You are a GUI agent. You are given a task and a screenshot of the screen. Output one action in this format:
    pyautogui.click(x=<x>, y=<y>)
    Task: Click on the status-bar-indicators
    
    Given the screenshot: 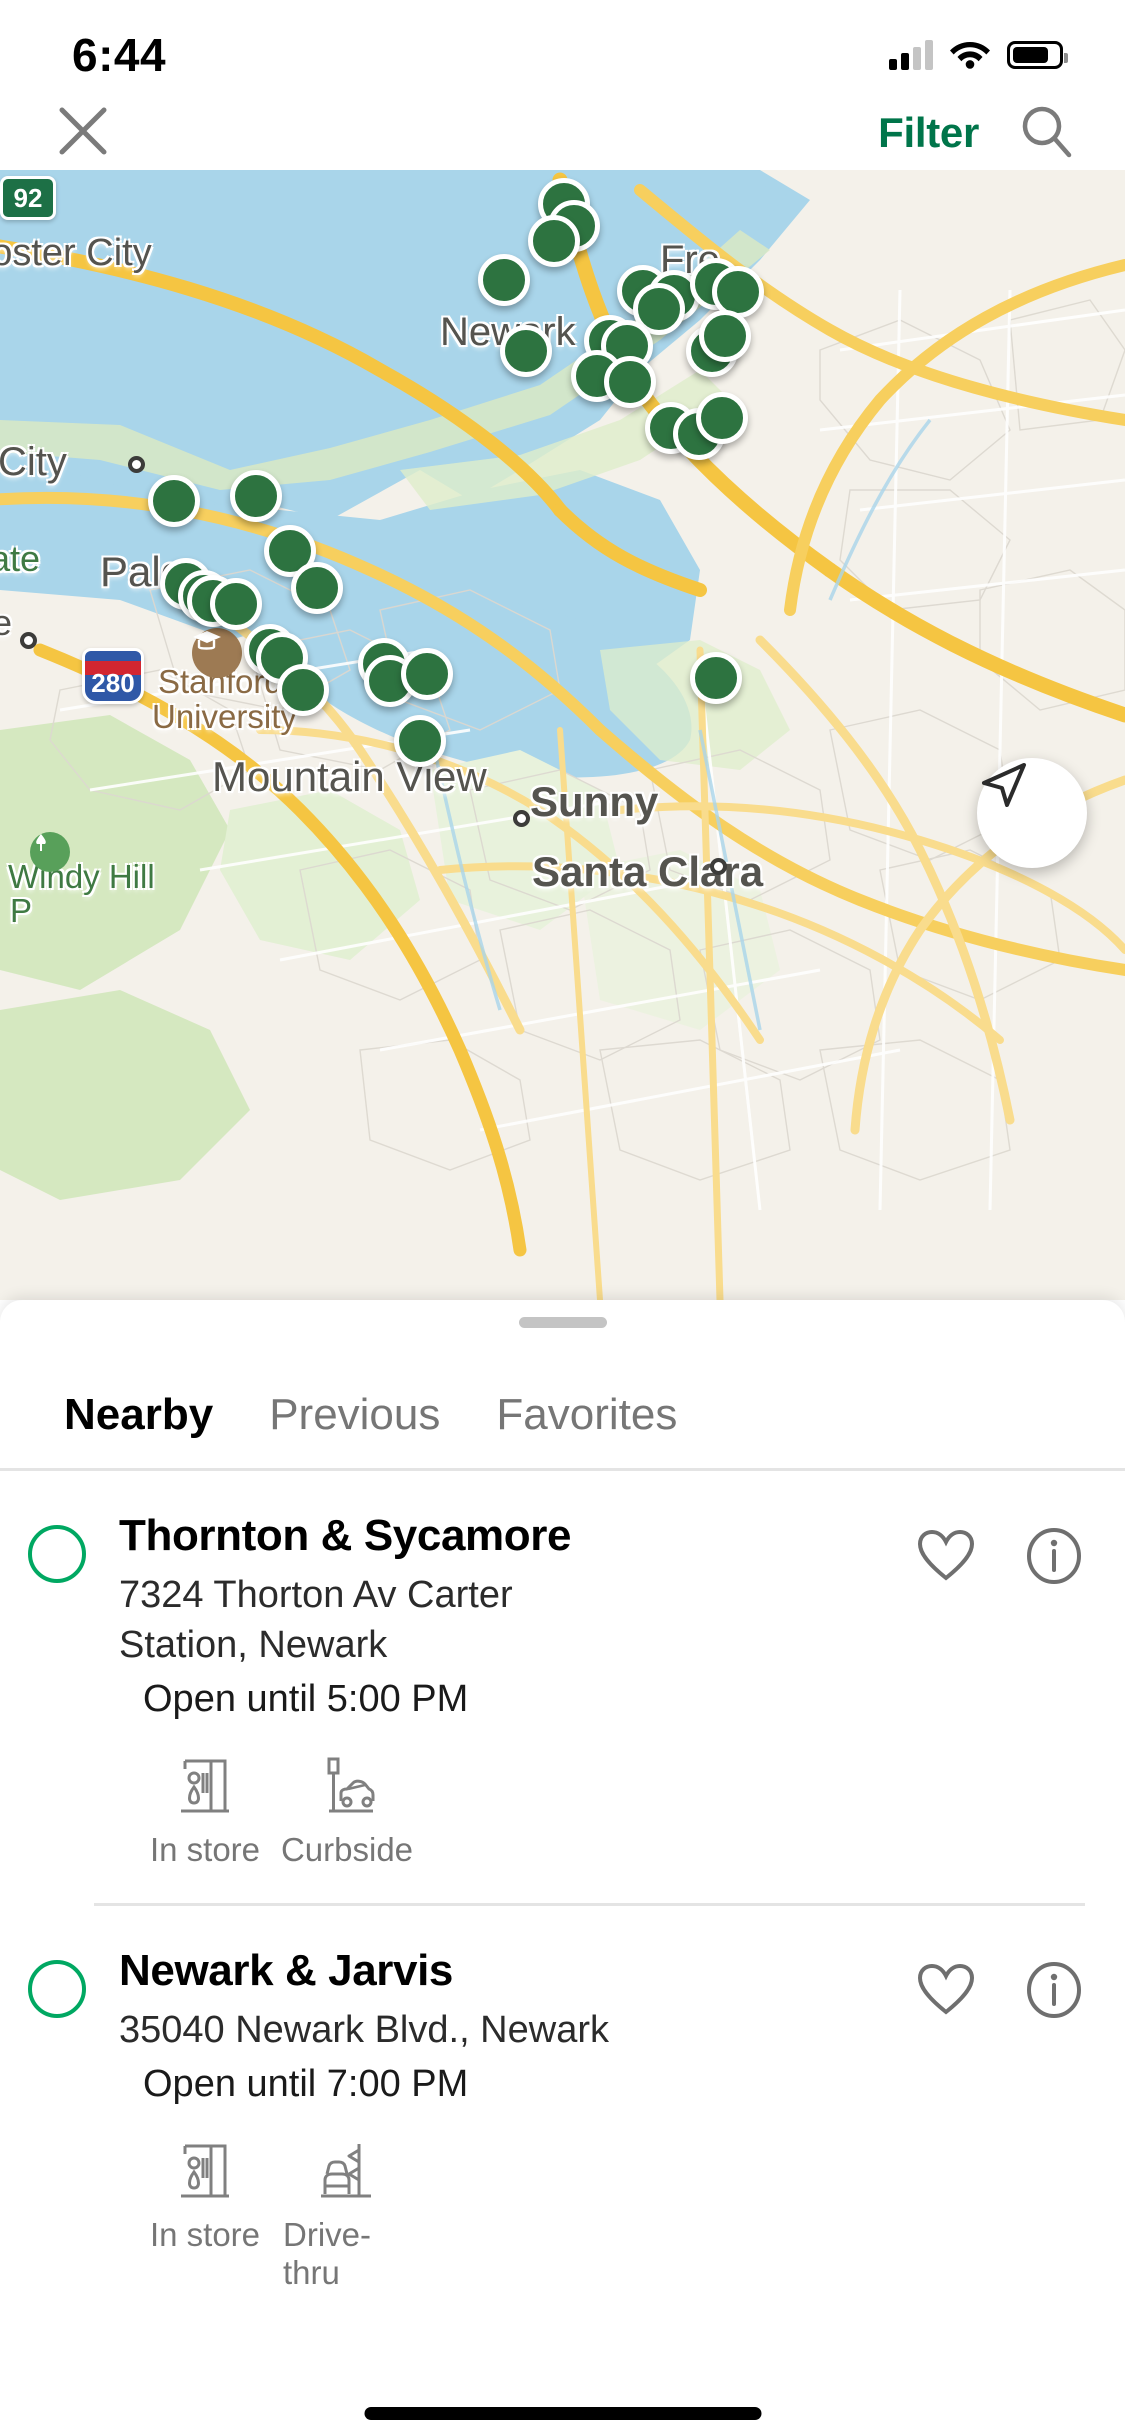 What is the action you would take?
    pyautogui.click(x=978, y=48)
    